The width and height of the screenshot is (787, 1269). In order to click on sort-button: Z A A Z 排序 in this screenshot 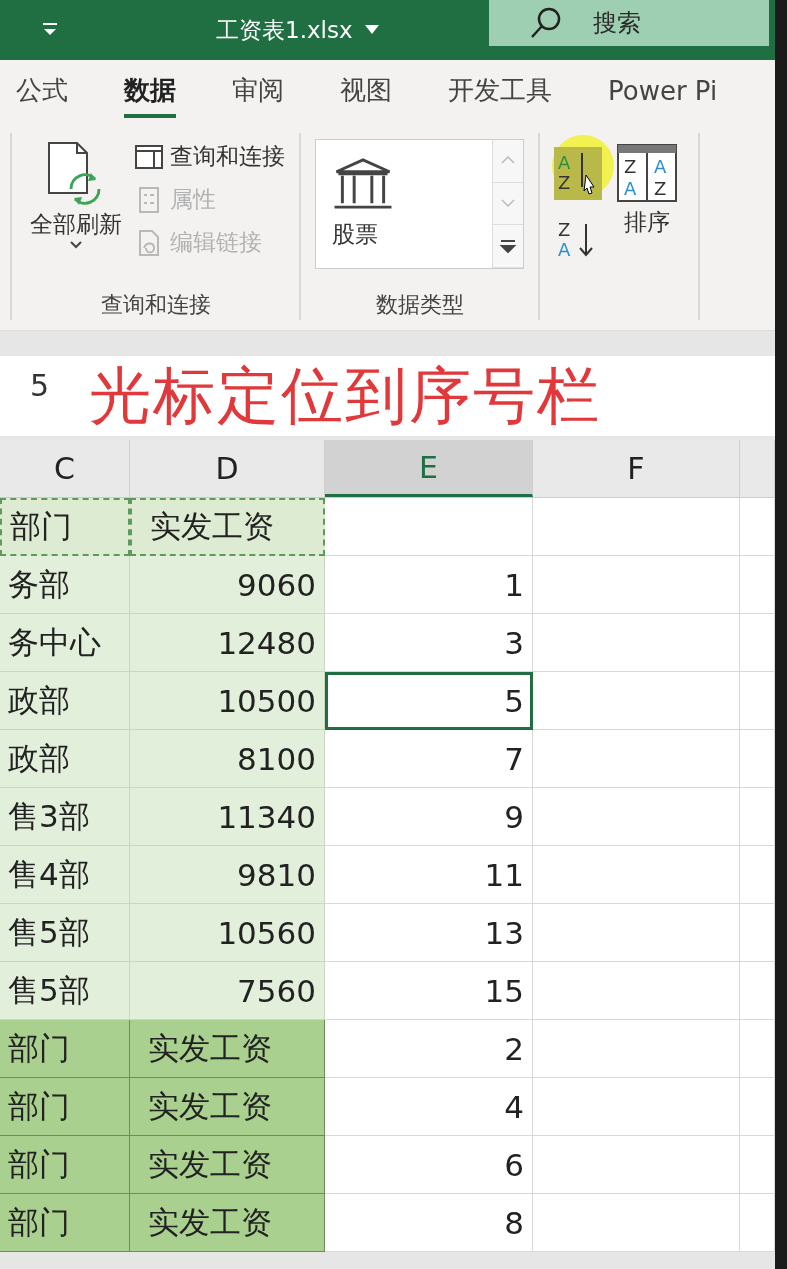, I will do `click(647, 226)`.